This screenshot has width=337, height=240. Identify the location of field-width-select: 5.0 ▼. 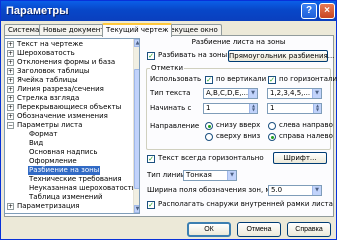
(295, 190).